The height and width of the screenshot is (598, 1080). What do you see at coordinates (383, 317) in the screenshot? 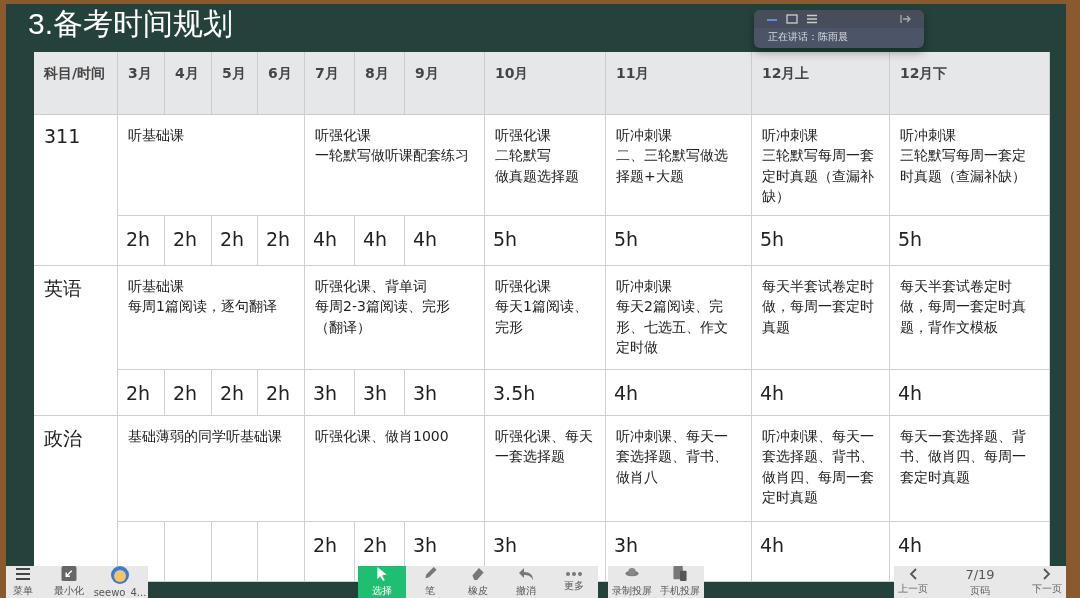
I see `plan-text: 每周2-3篇阅读、完形（翻译）` at bounding box center [383, 317].